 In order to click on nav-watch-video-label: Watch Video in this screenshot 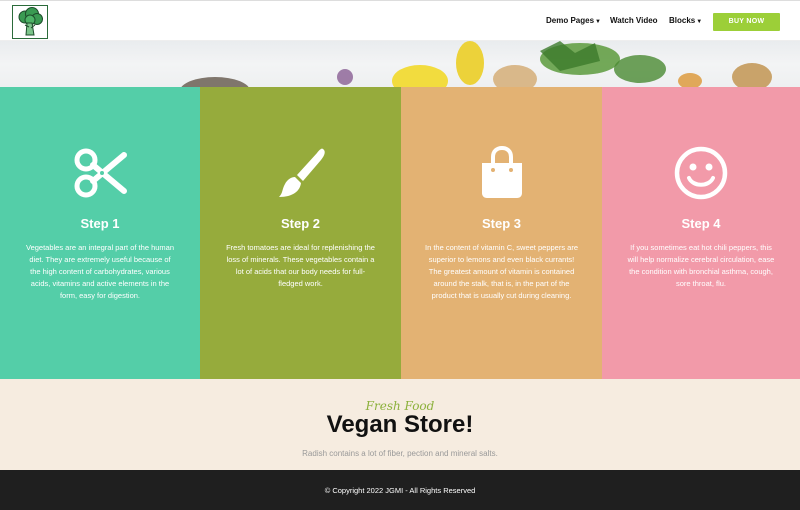, I will do `click(634, 20)`.